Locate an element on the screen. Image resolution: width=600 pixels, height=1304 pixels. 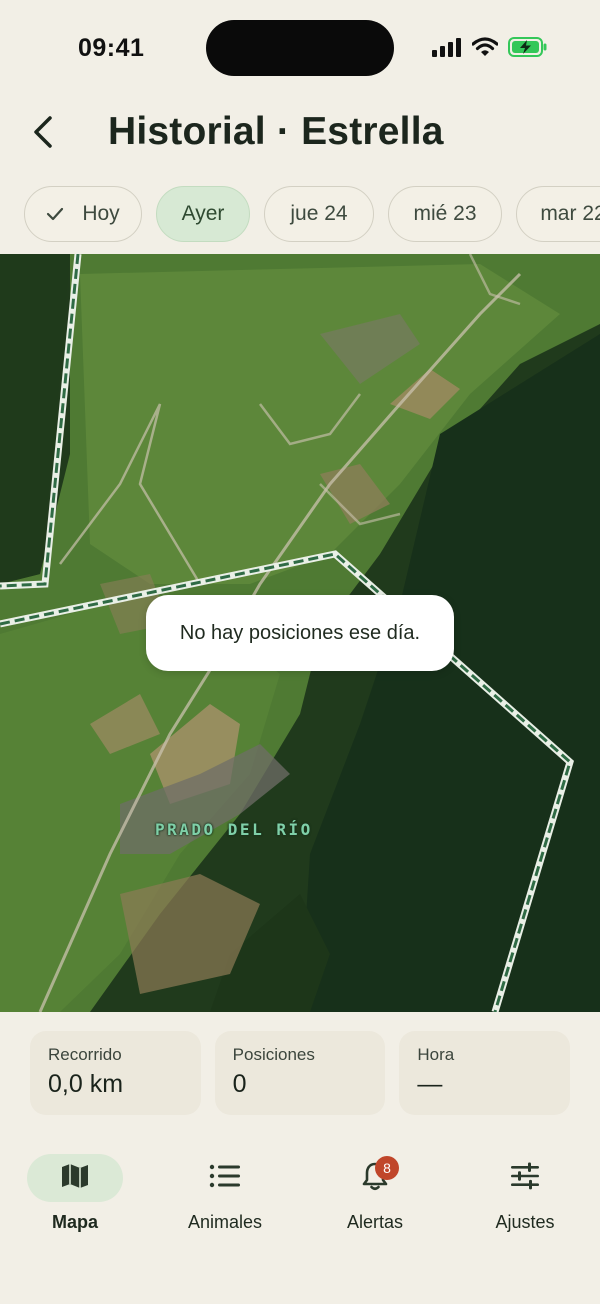
back-button is located at coordinates (43, 134).